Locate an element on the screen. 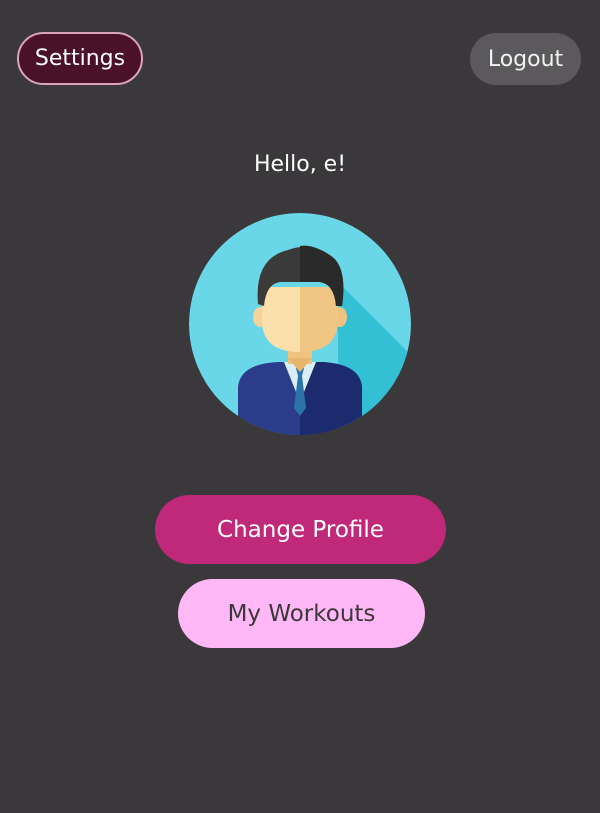 The width and height of the screenshot is (600, 813). change-profile-button: Change Profile is located at coordinates (300, 529).